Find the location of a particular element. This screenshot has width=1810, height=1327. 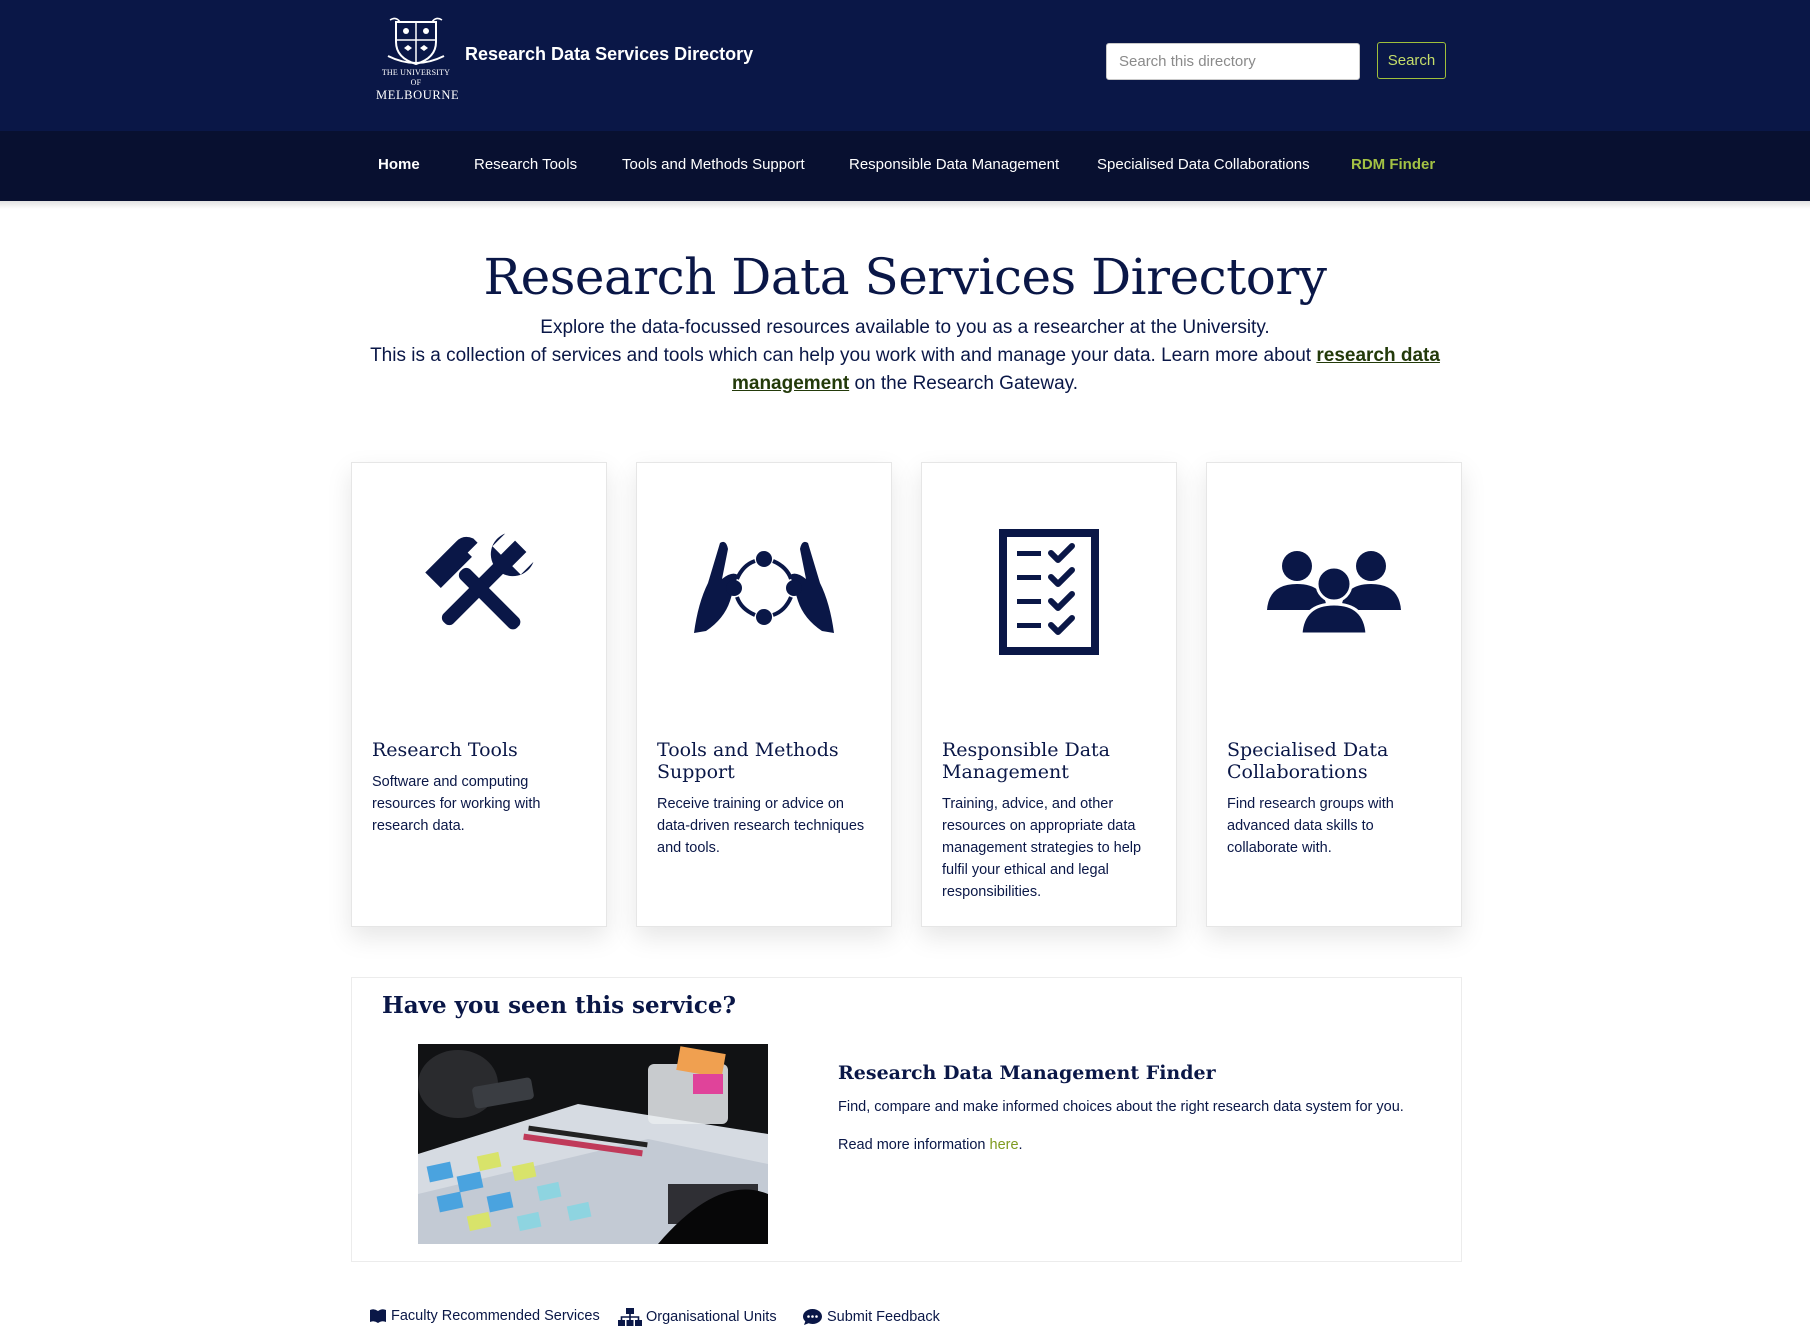

card-title: Specialised Data Collaborations is located at coordinates (1308, 761).